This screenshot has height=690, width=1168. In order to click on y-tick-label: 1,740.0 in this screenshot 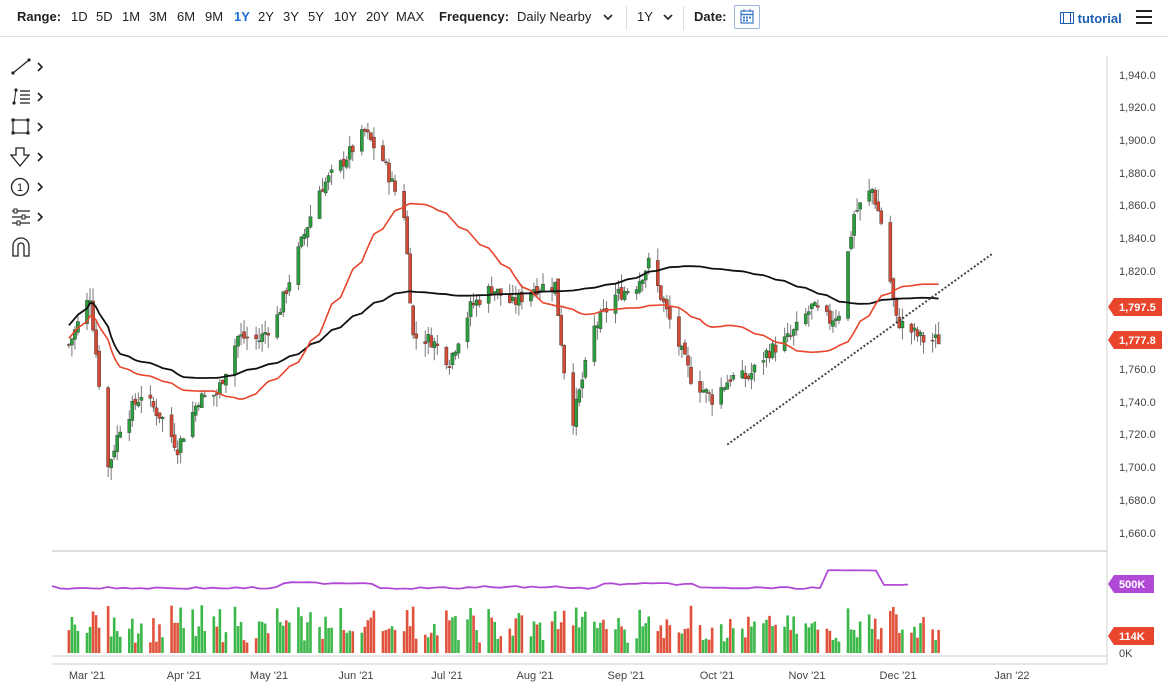, I will do `click(1137, 403)`.